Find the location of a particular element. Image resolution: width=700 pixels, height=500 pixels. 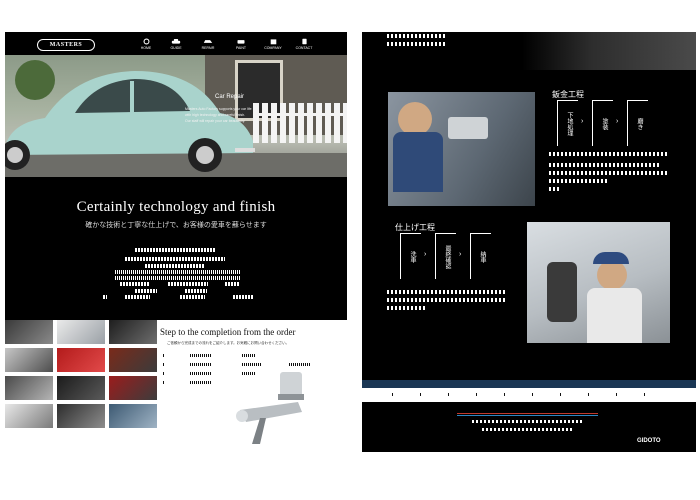

nav-item-home: HOME is located at coordinates (146, 45).